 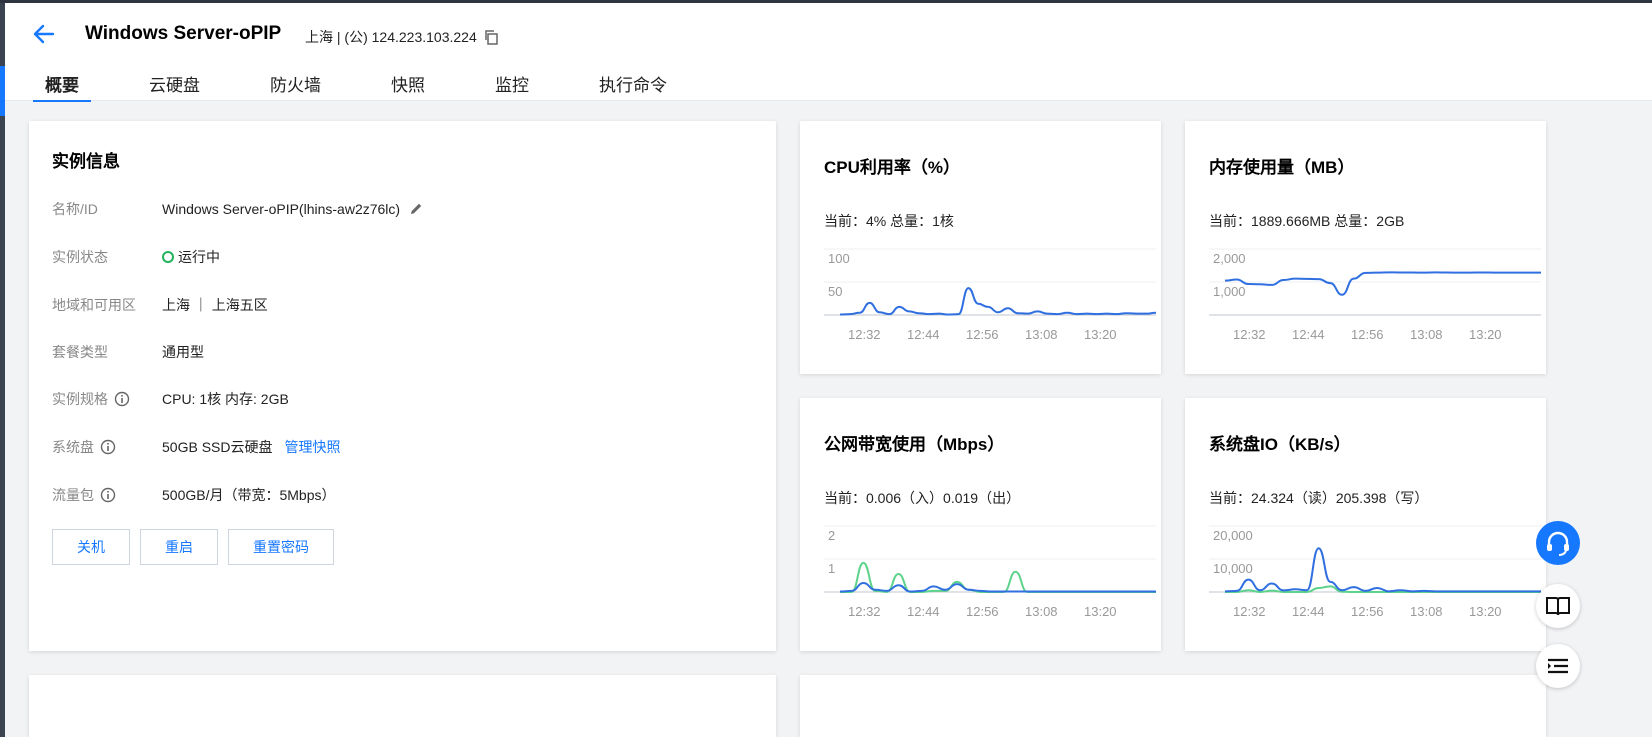 I want to click on action-buttons: 关机 重启 重置密码, so click(x=193, y=547).